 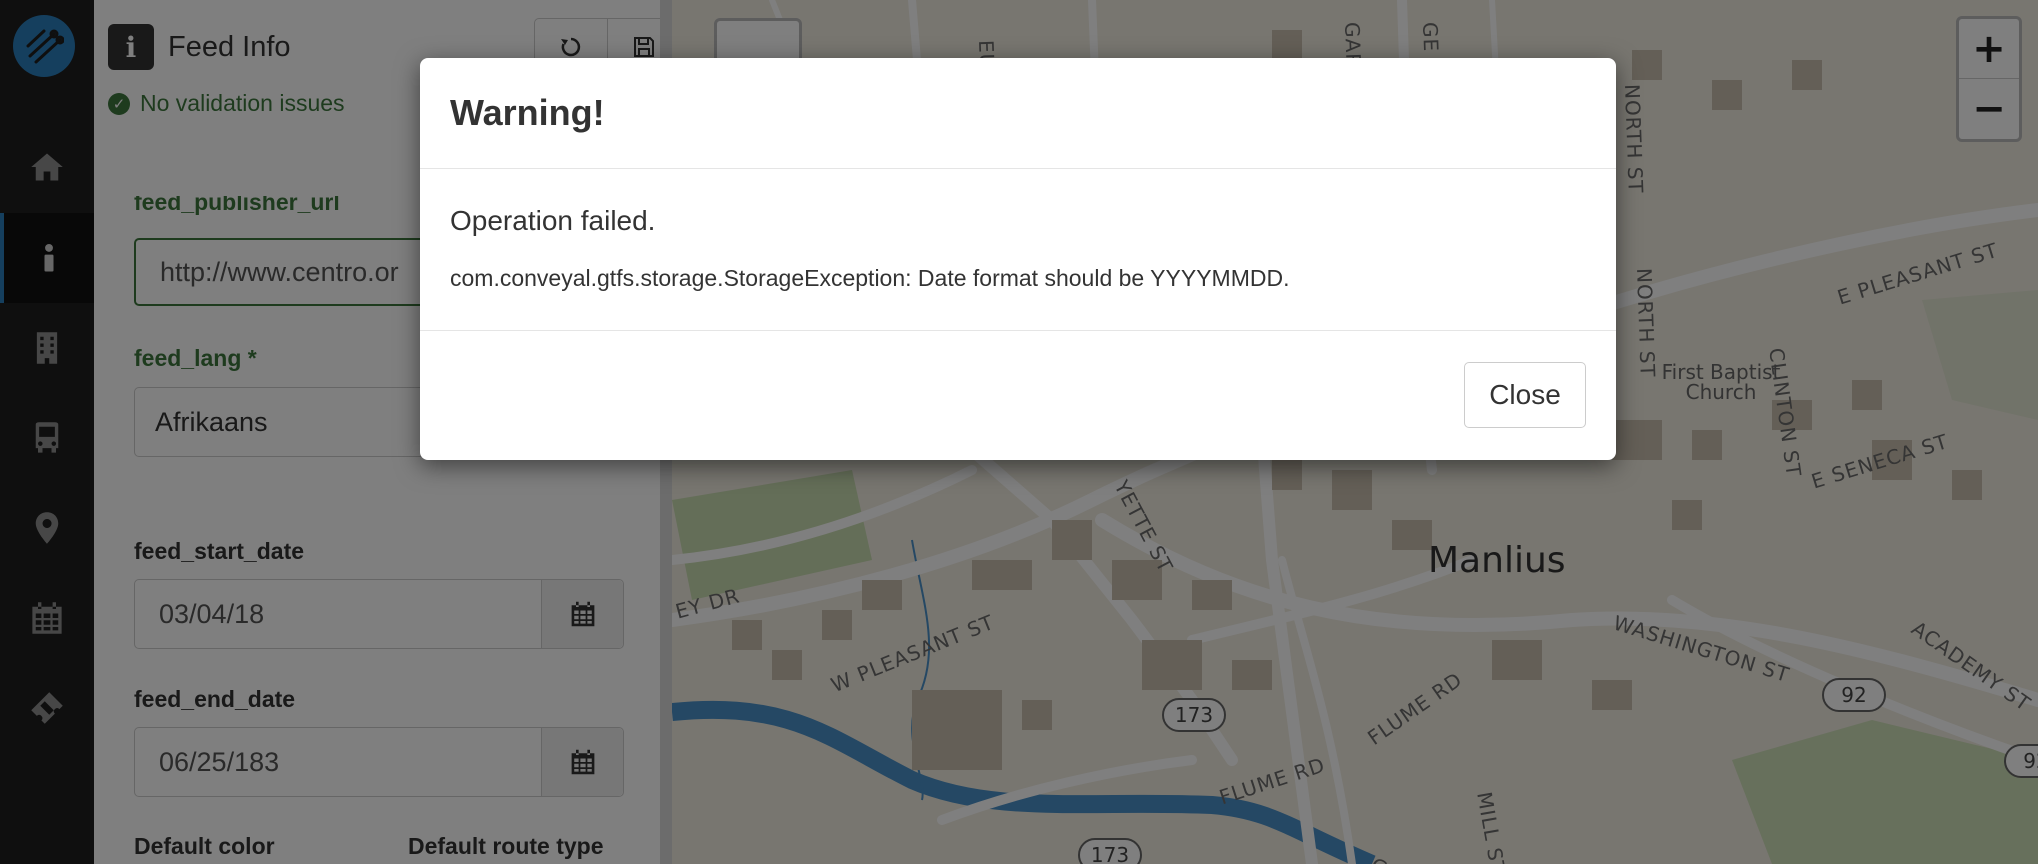 I want to click on modal-title: Warning!, so click(x=527, y=112).